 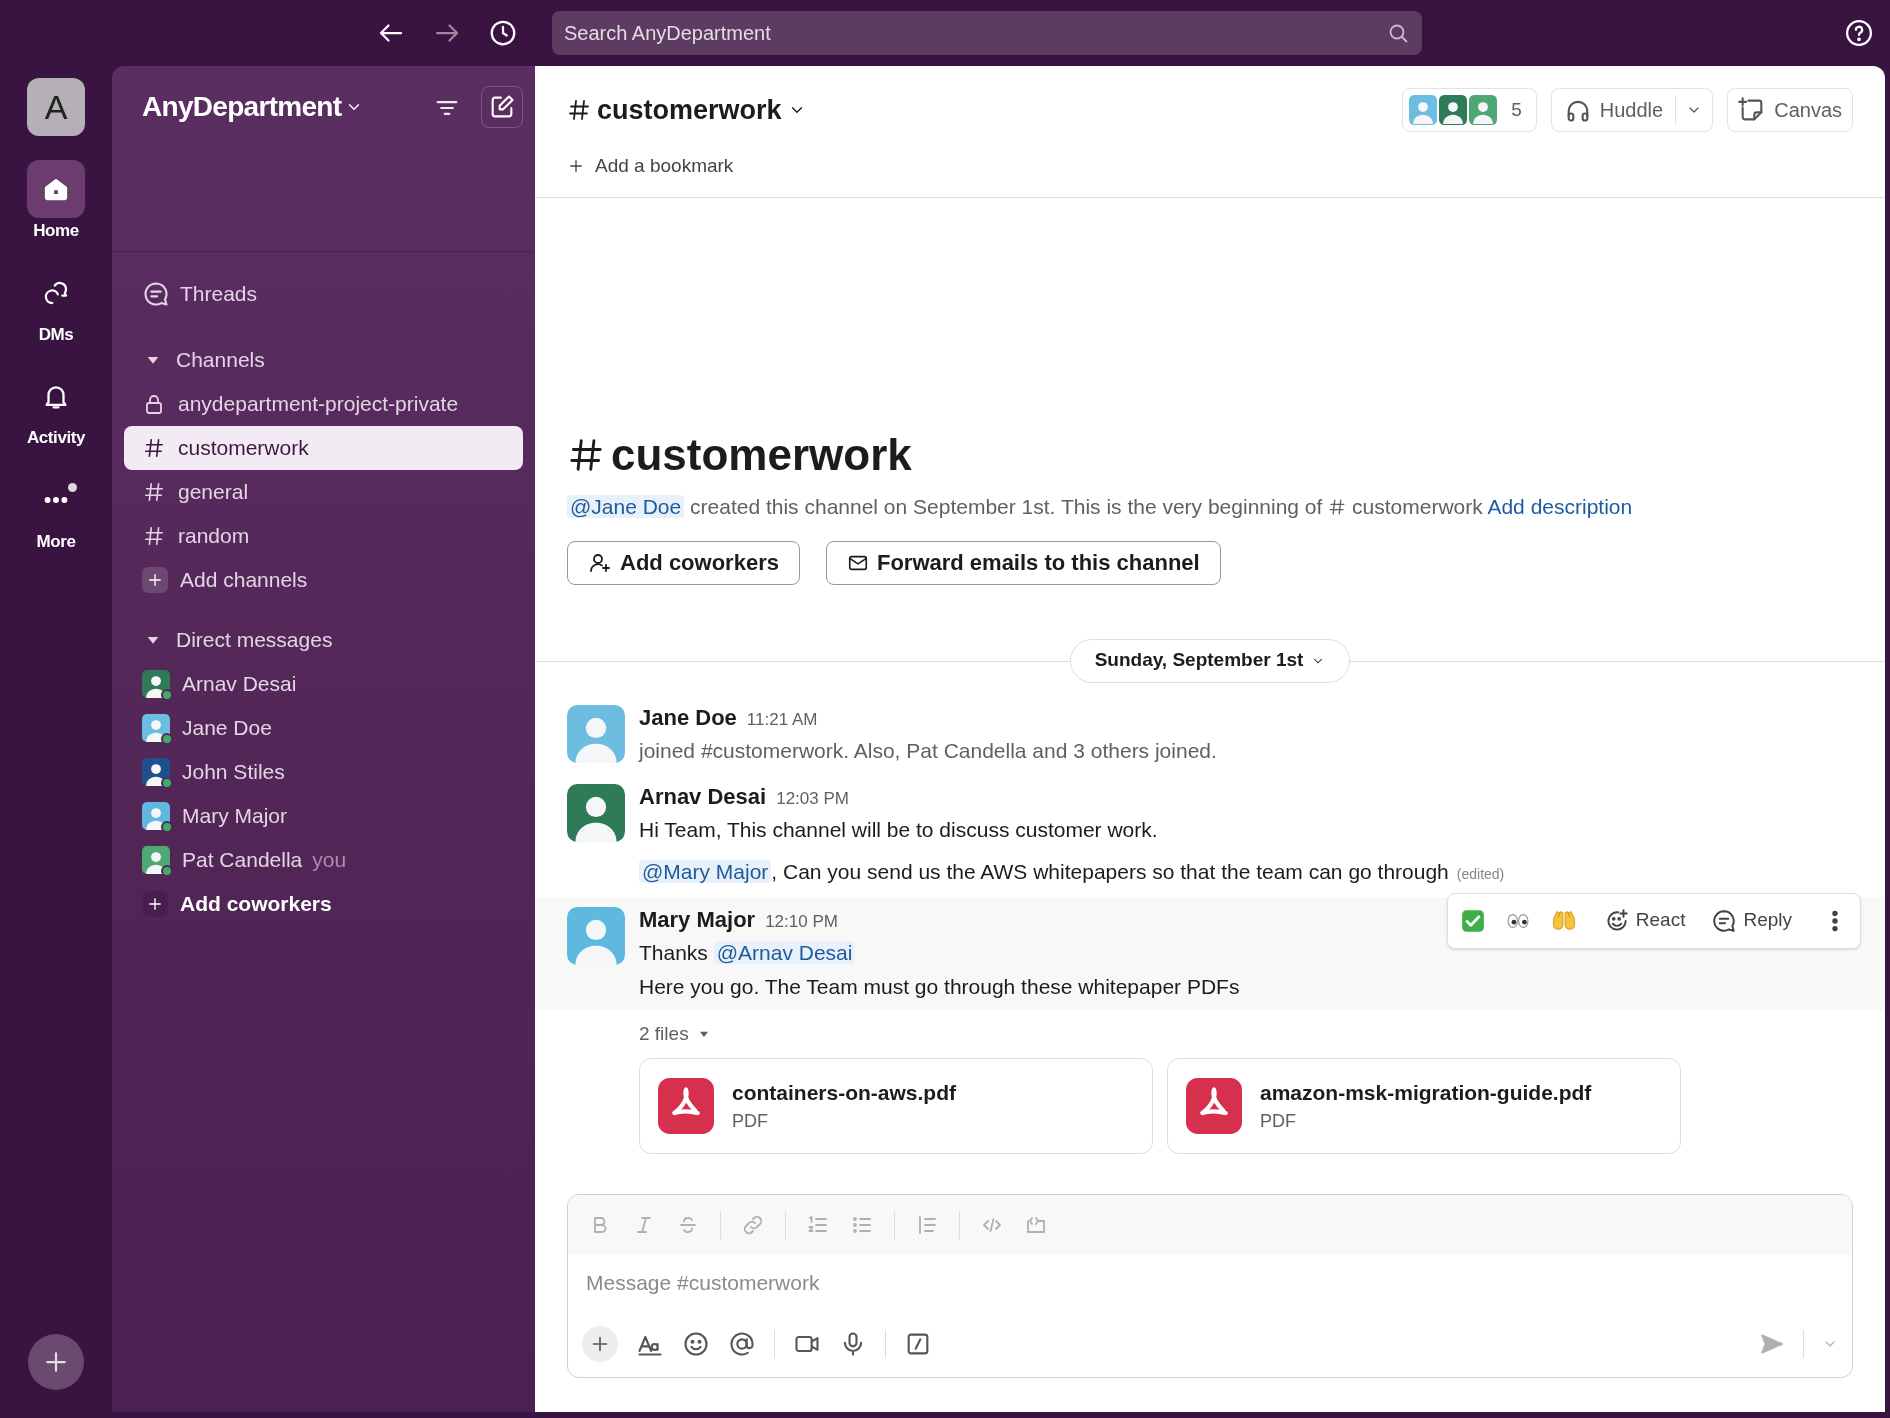 What do you see at coordinates (705, 871) in the screenshot?
I see `mention-link: @Mary Major` at bounding box center [705, 871].